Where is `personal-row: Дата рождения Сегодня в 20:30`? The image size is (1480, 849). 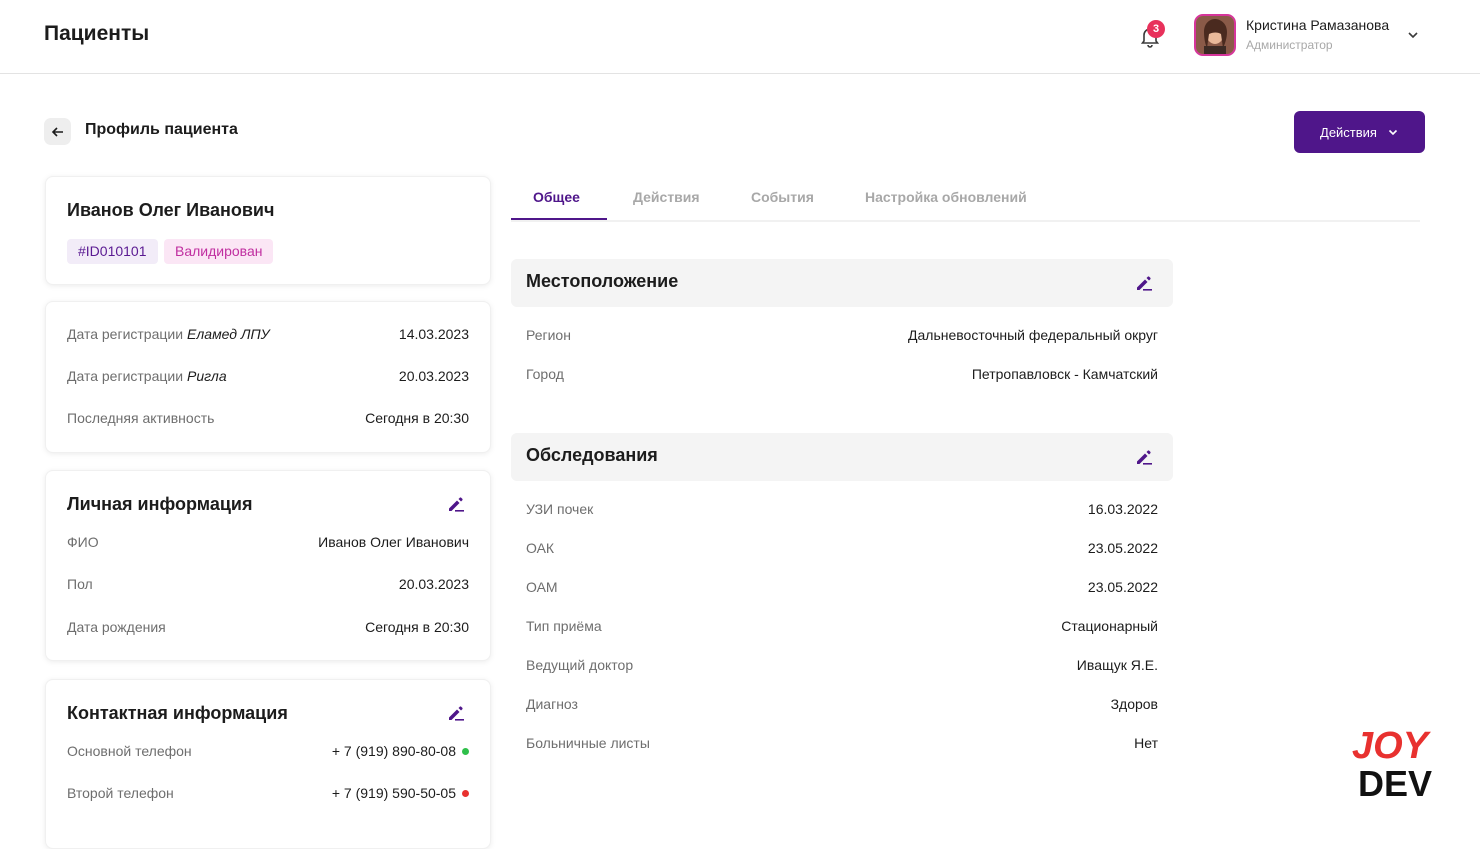
personal-row: Дата рождения Сегодня в 20:30 is located at coordinates (268, 629).